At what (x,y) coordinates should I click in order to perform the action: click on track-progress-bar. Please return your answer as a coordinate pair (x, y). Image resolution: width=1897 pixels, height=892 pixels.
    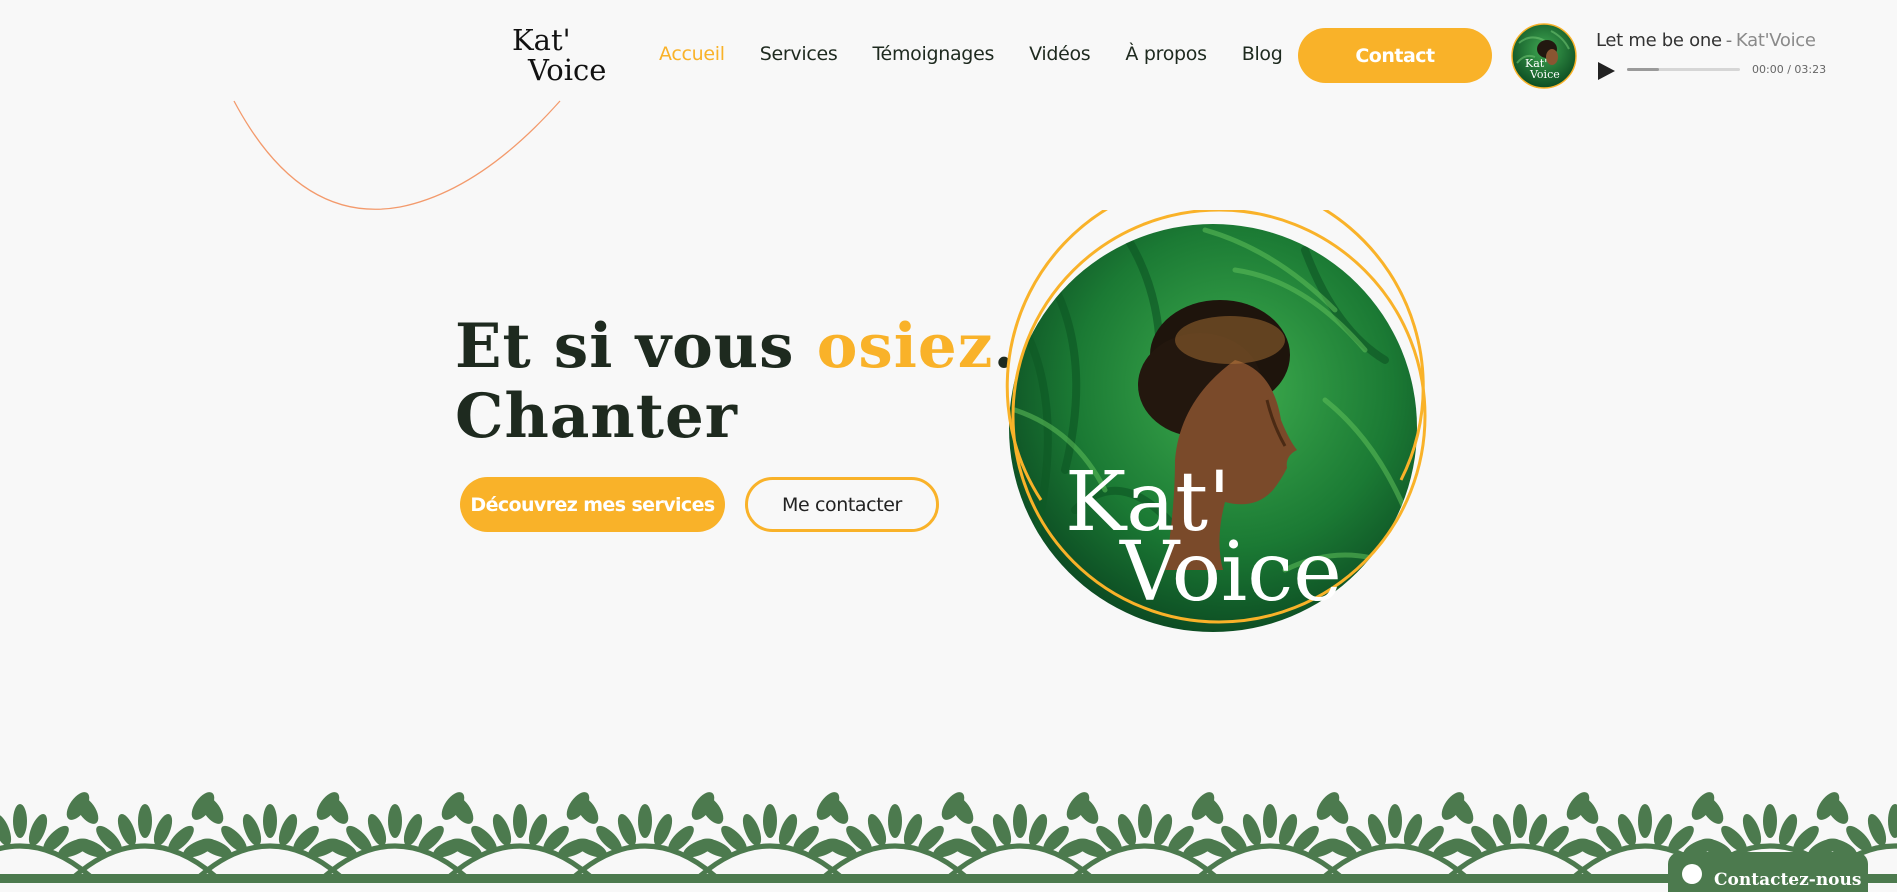
    Looking at the image, I should click on (1683, 69).